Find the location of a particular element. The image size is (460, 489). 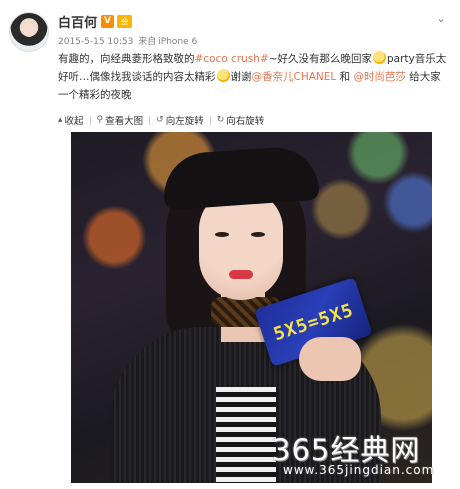

rotate-right-icon: ↻ is located at coordinates (220, 120).